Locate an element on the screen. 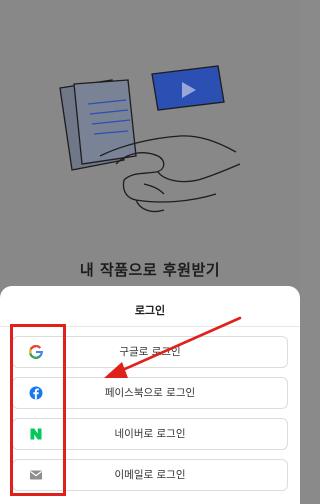 This screenshot has width=320, height=504. google-login-label: 구글로 로그인 is located at coordinates (150, 352).